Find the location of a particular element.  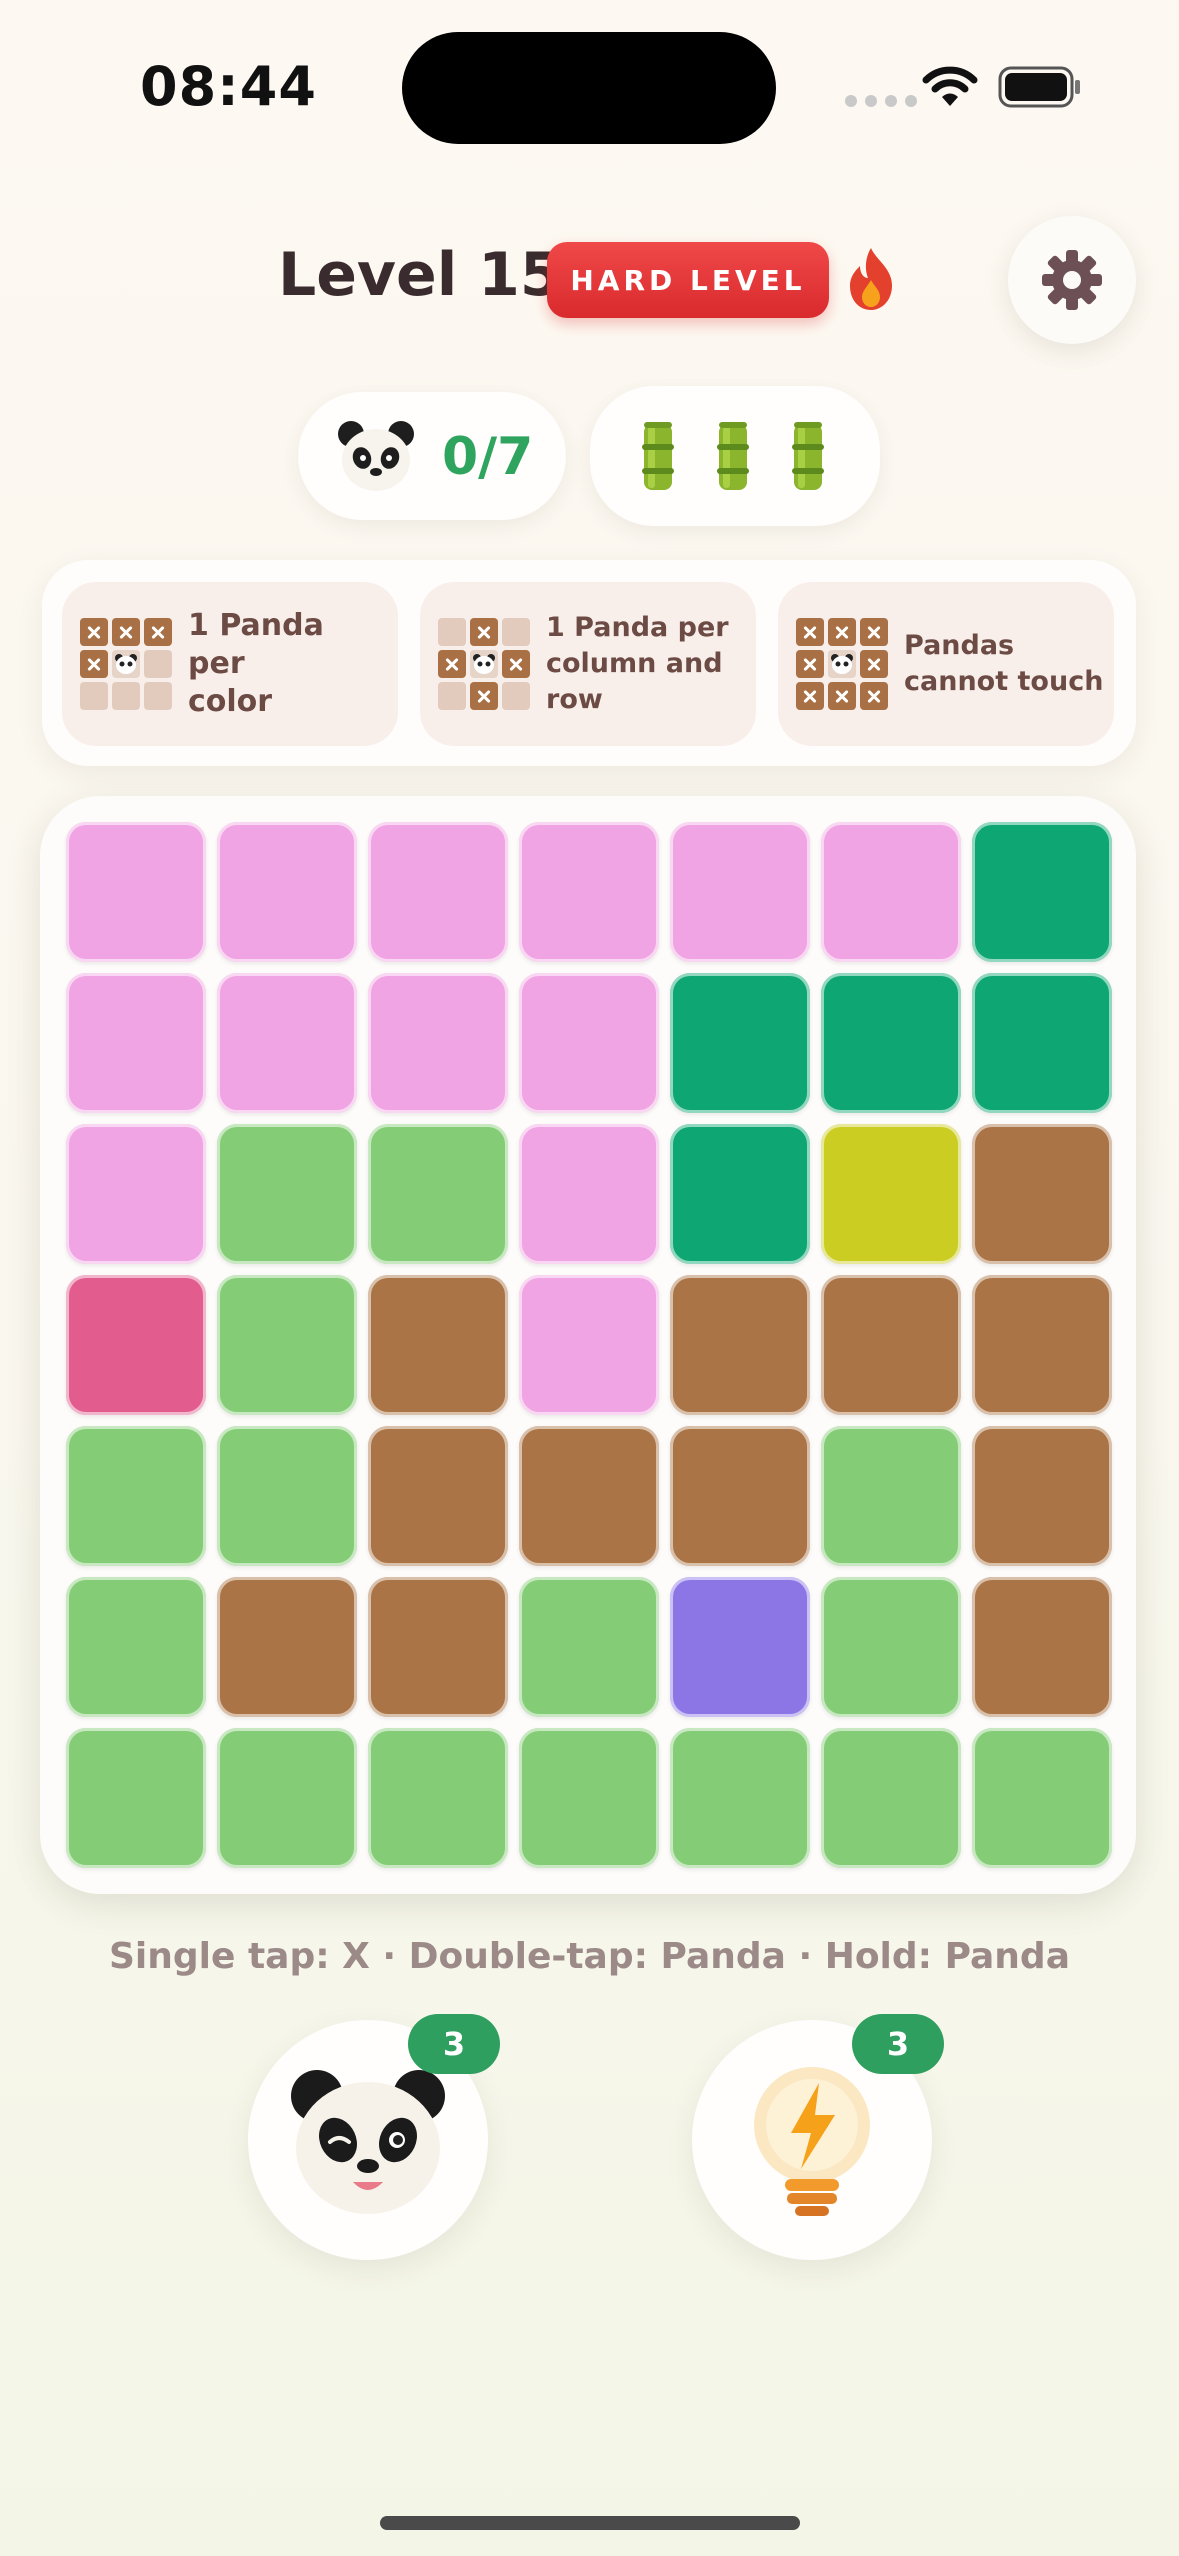

rule-text: 1 Panda per column and row is located at coordinates (637, 663).